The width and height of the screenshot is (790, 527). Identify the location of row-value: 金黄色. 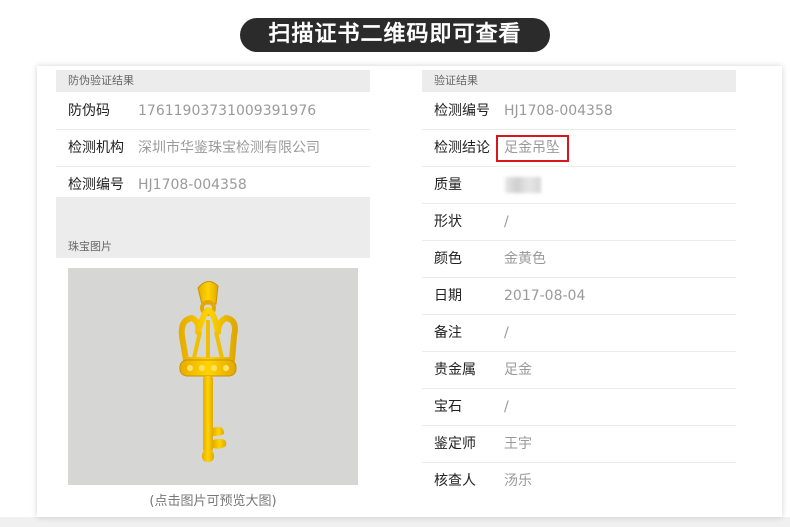
(525, 259).